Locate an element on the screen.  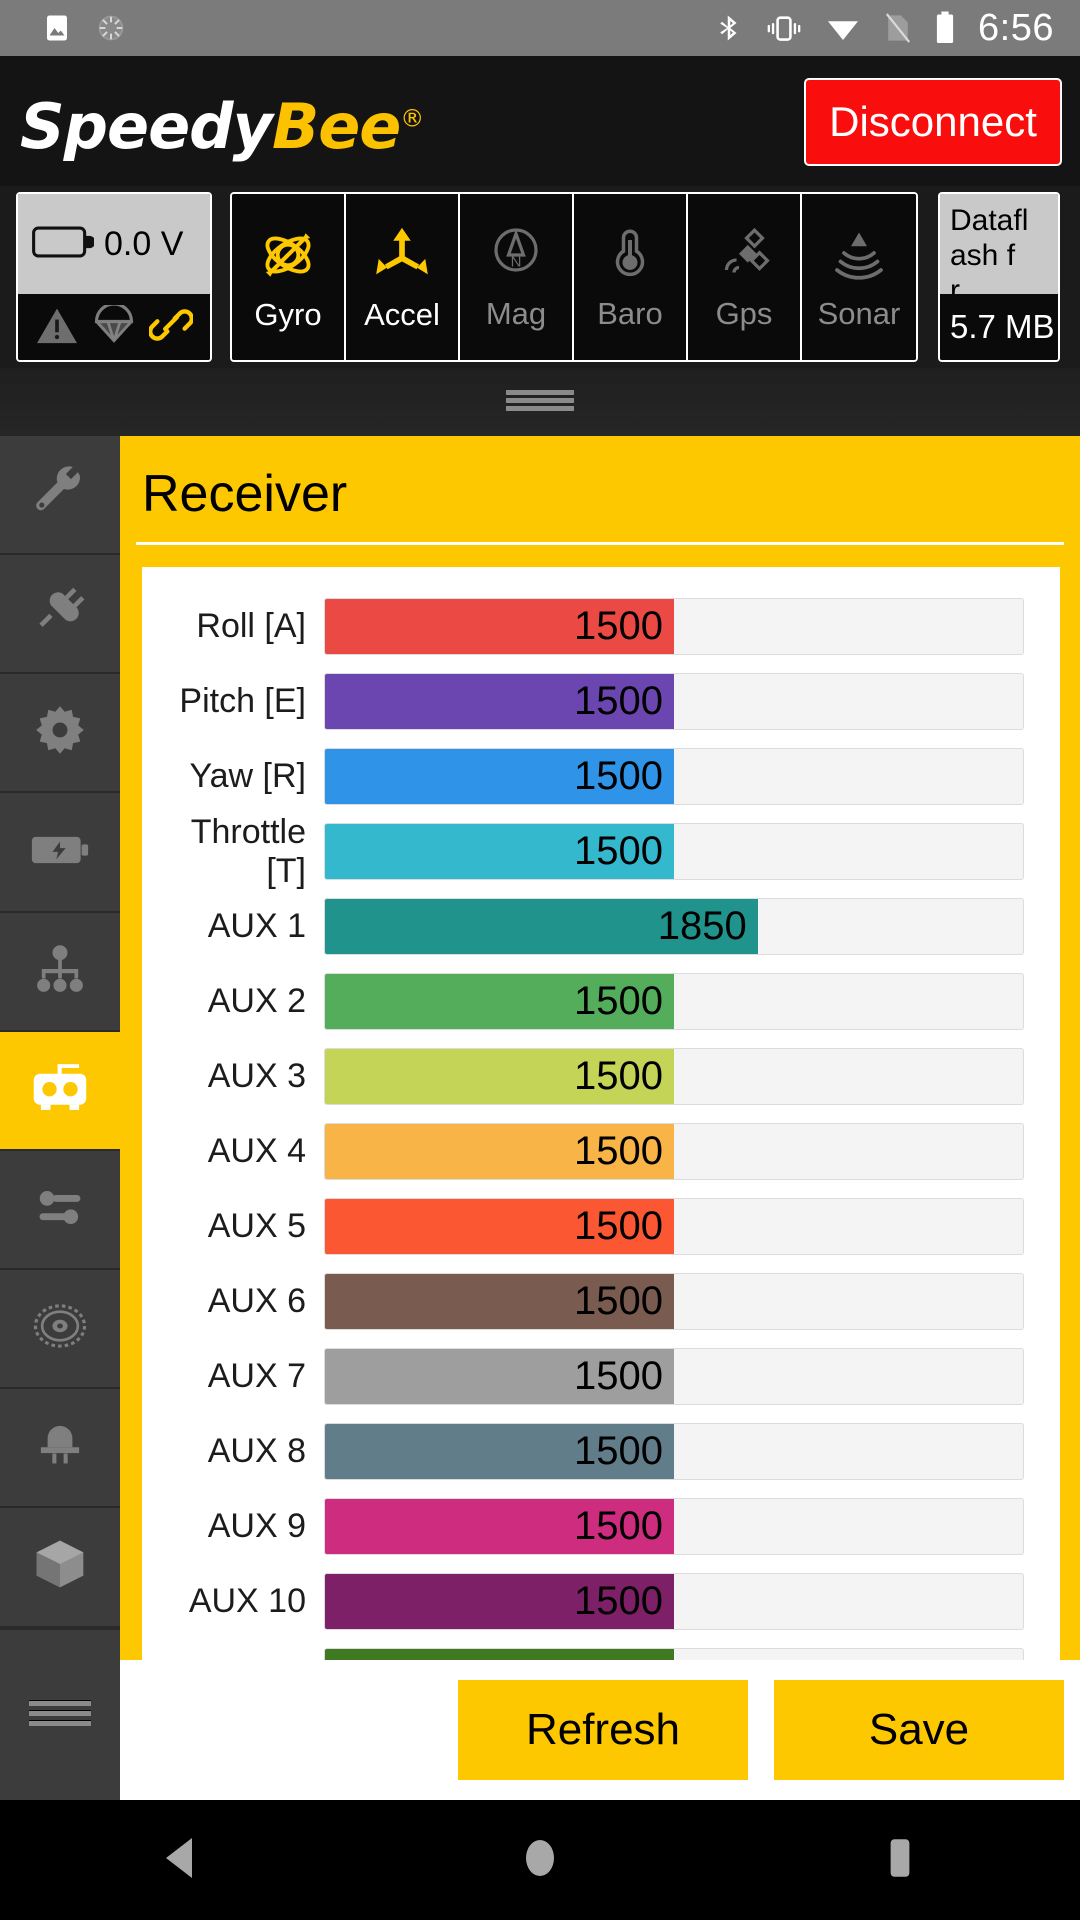
channel-label: Throttle [T] is located at coordinates (248, 851).